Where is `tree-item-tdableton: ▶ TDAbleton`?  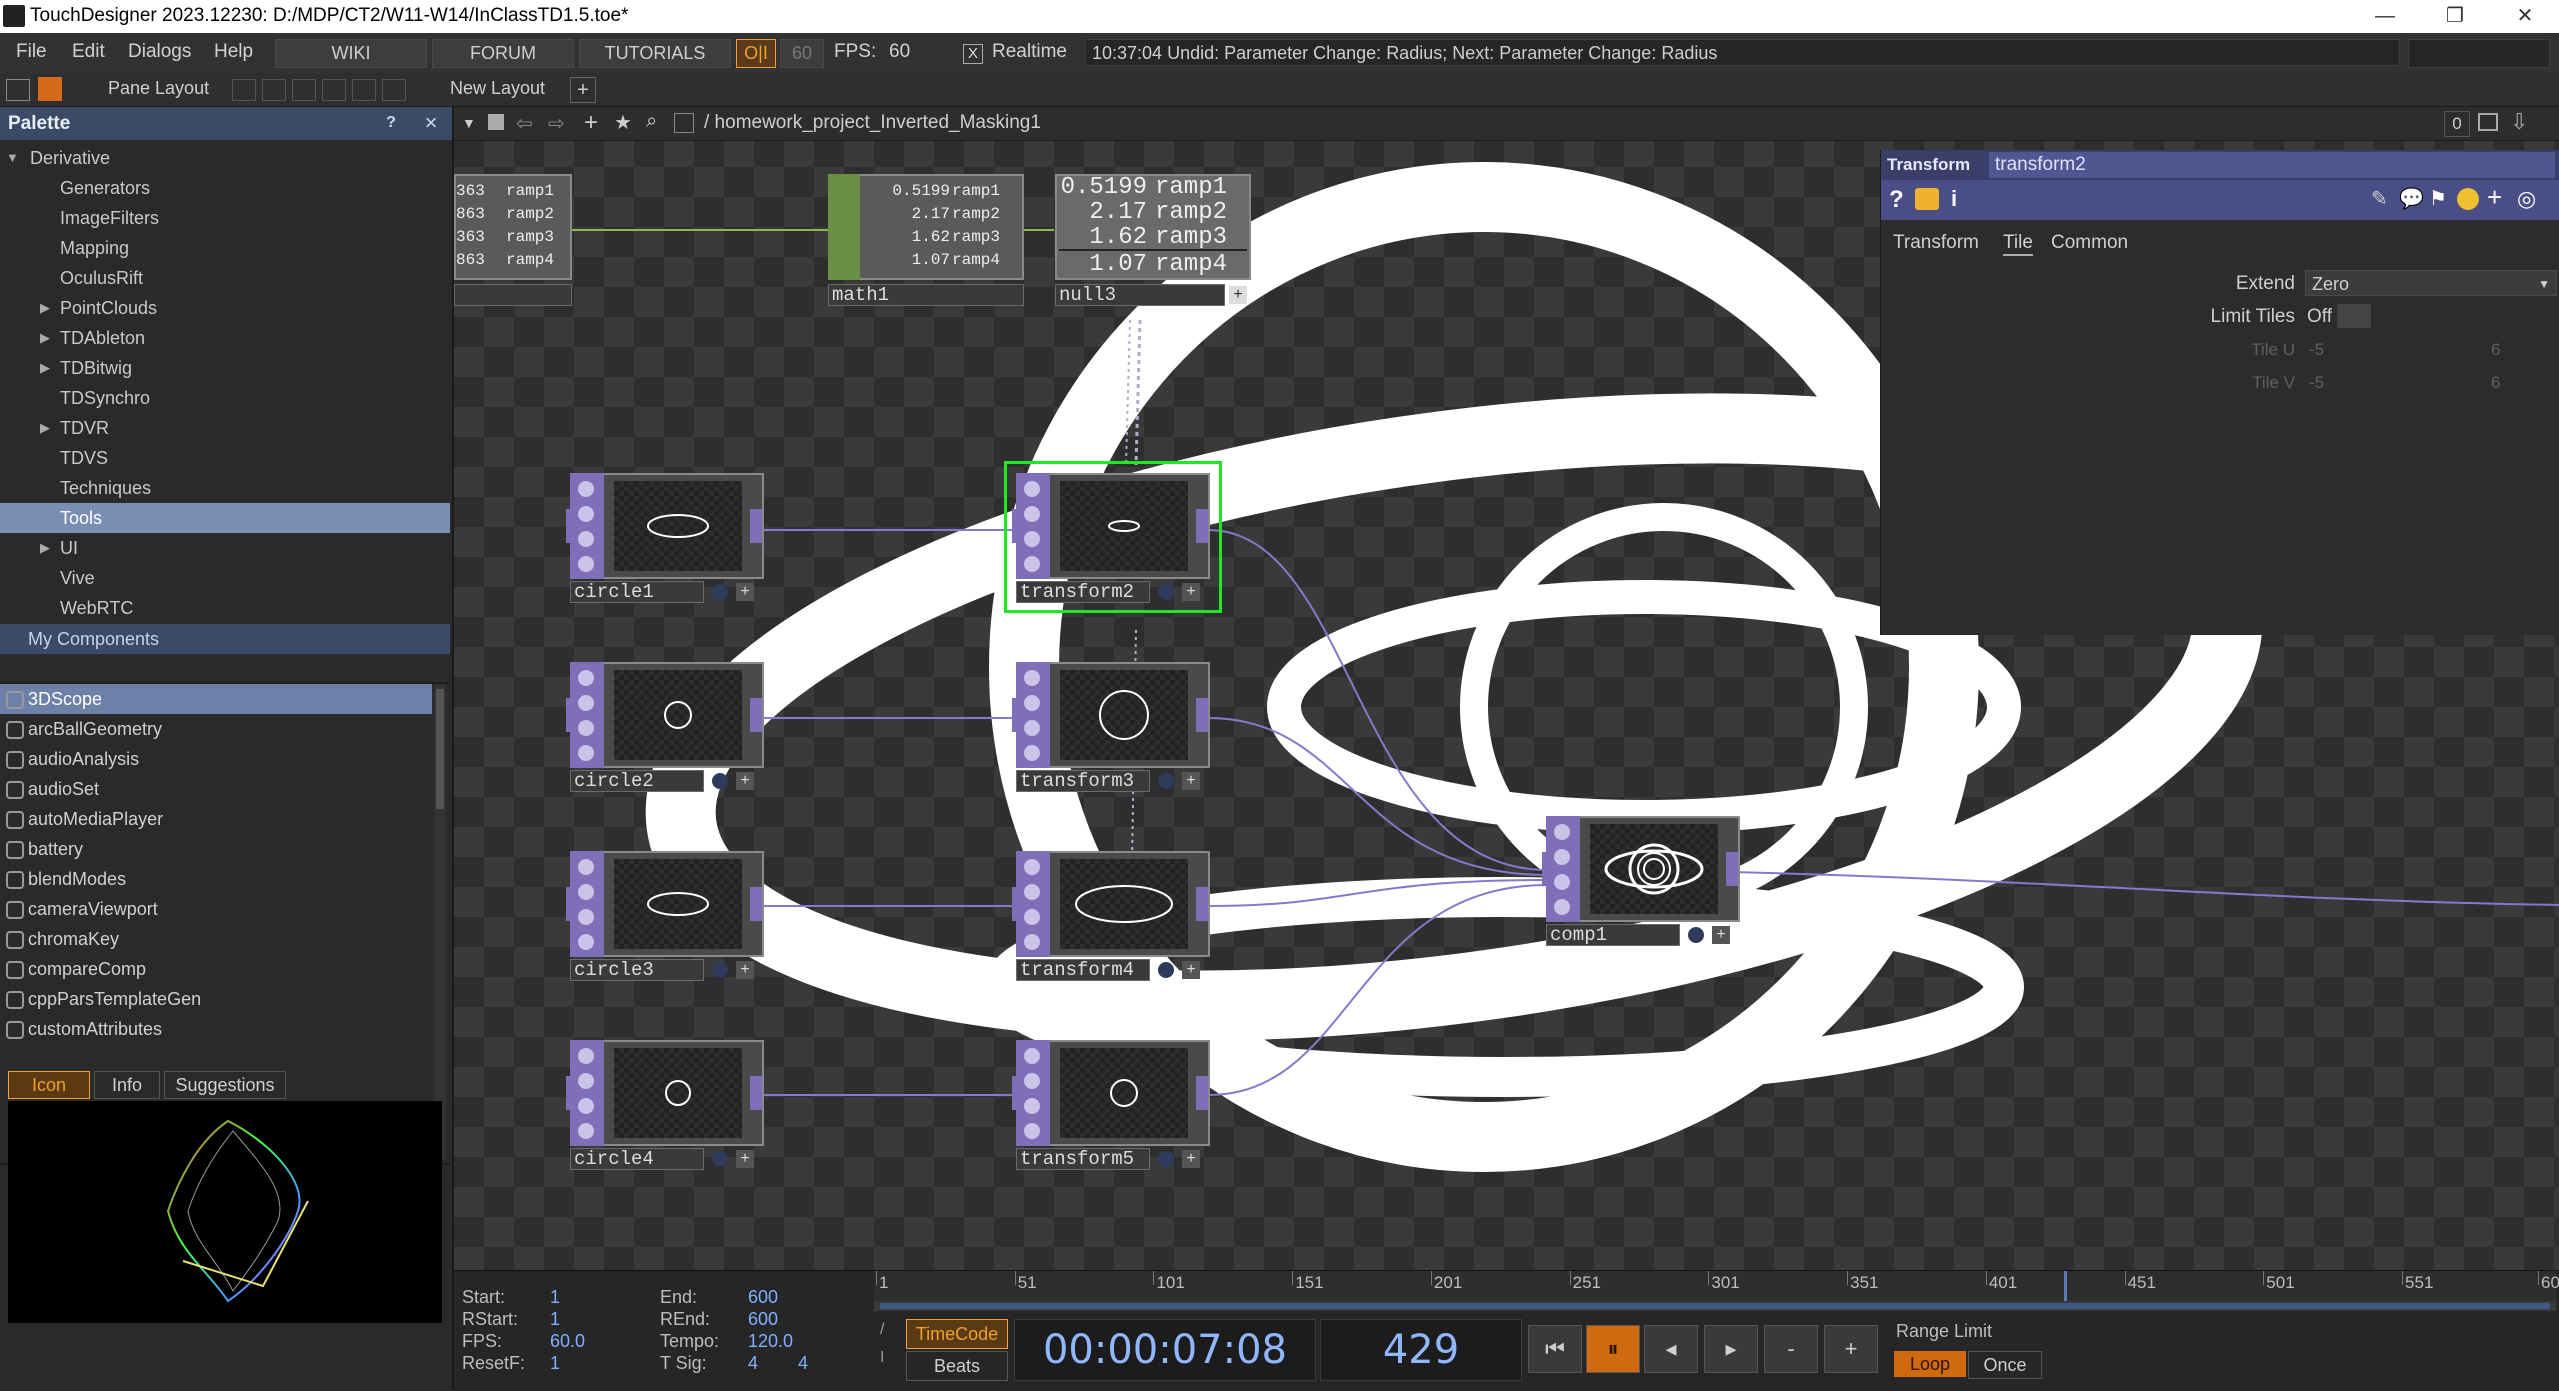 tree-item-tdableton: ▶ TDAbleton is located at coordinates (225, 338).